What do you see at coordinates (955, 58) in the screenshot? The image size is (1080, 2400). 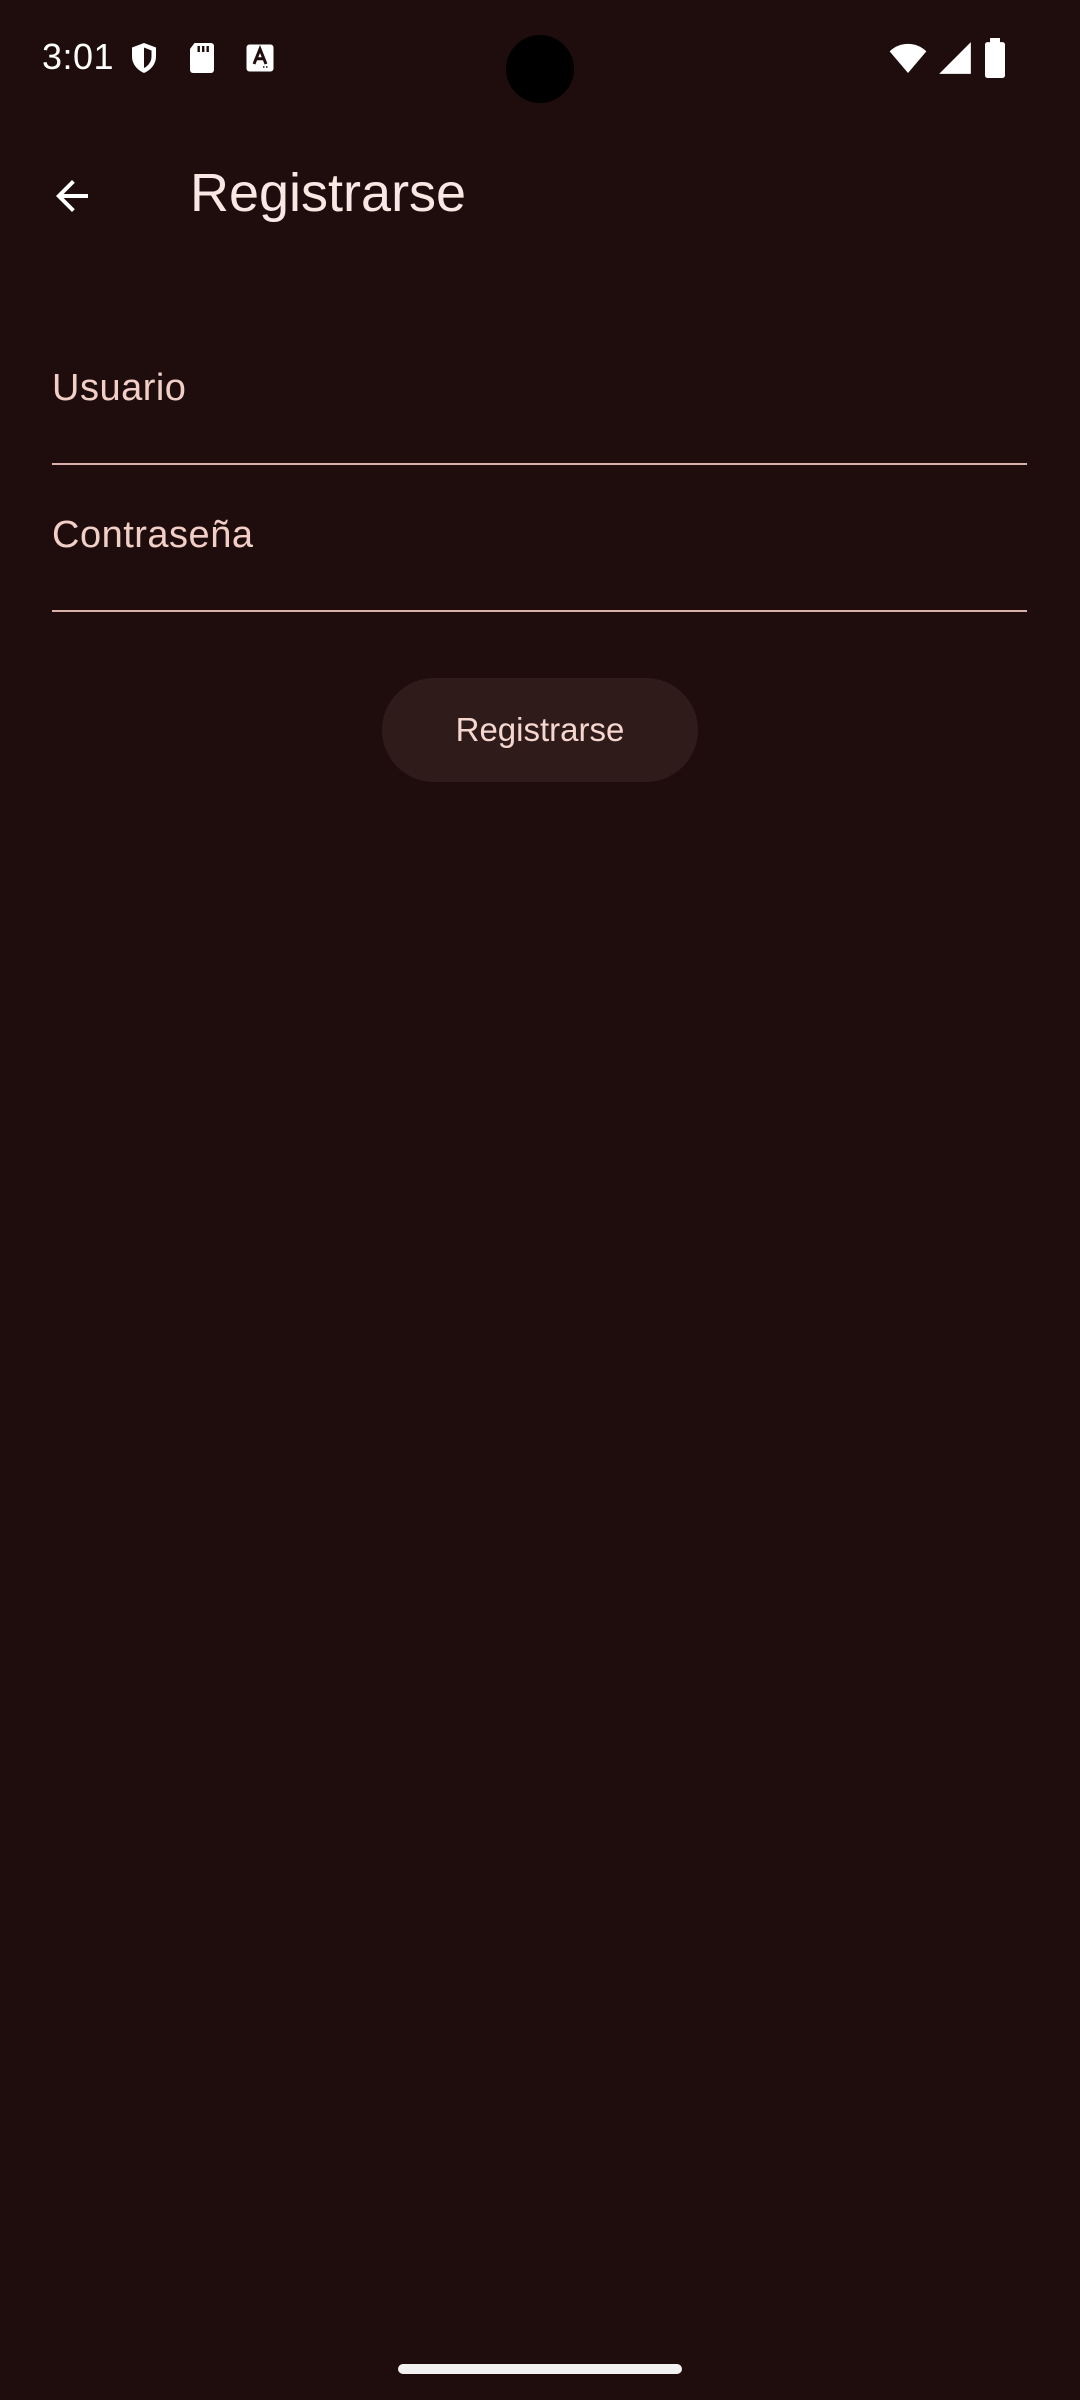 I see `signal-icon` at bounding box center [955, 58].